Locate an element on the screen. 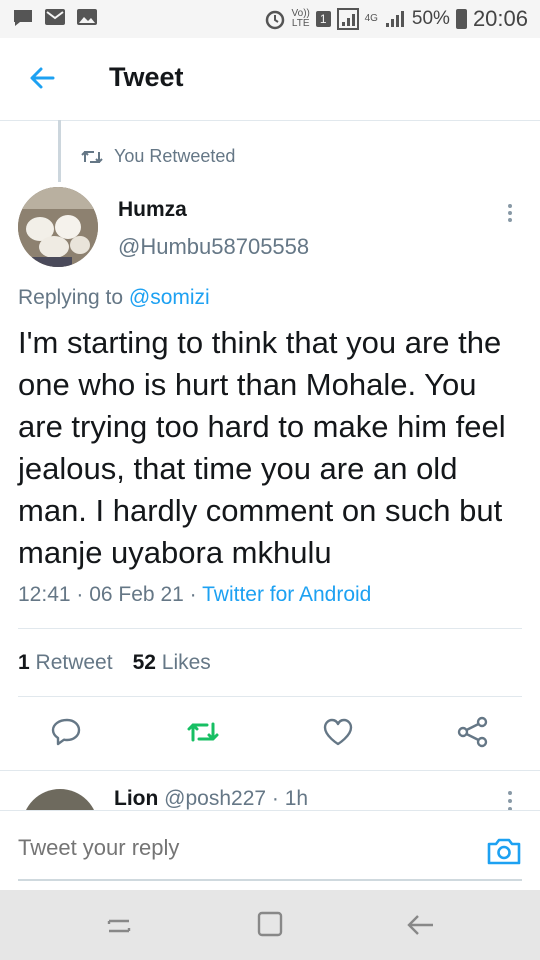  author-handle: @Humbu58705558 is located at coordinates (213, 247).